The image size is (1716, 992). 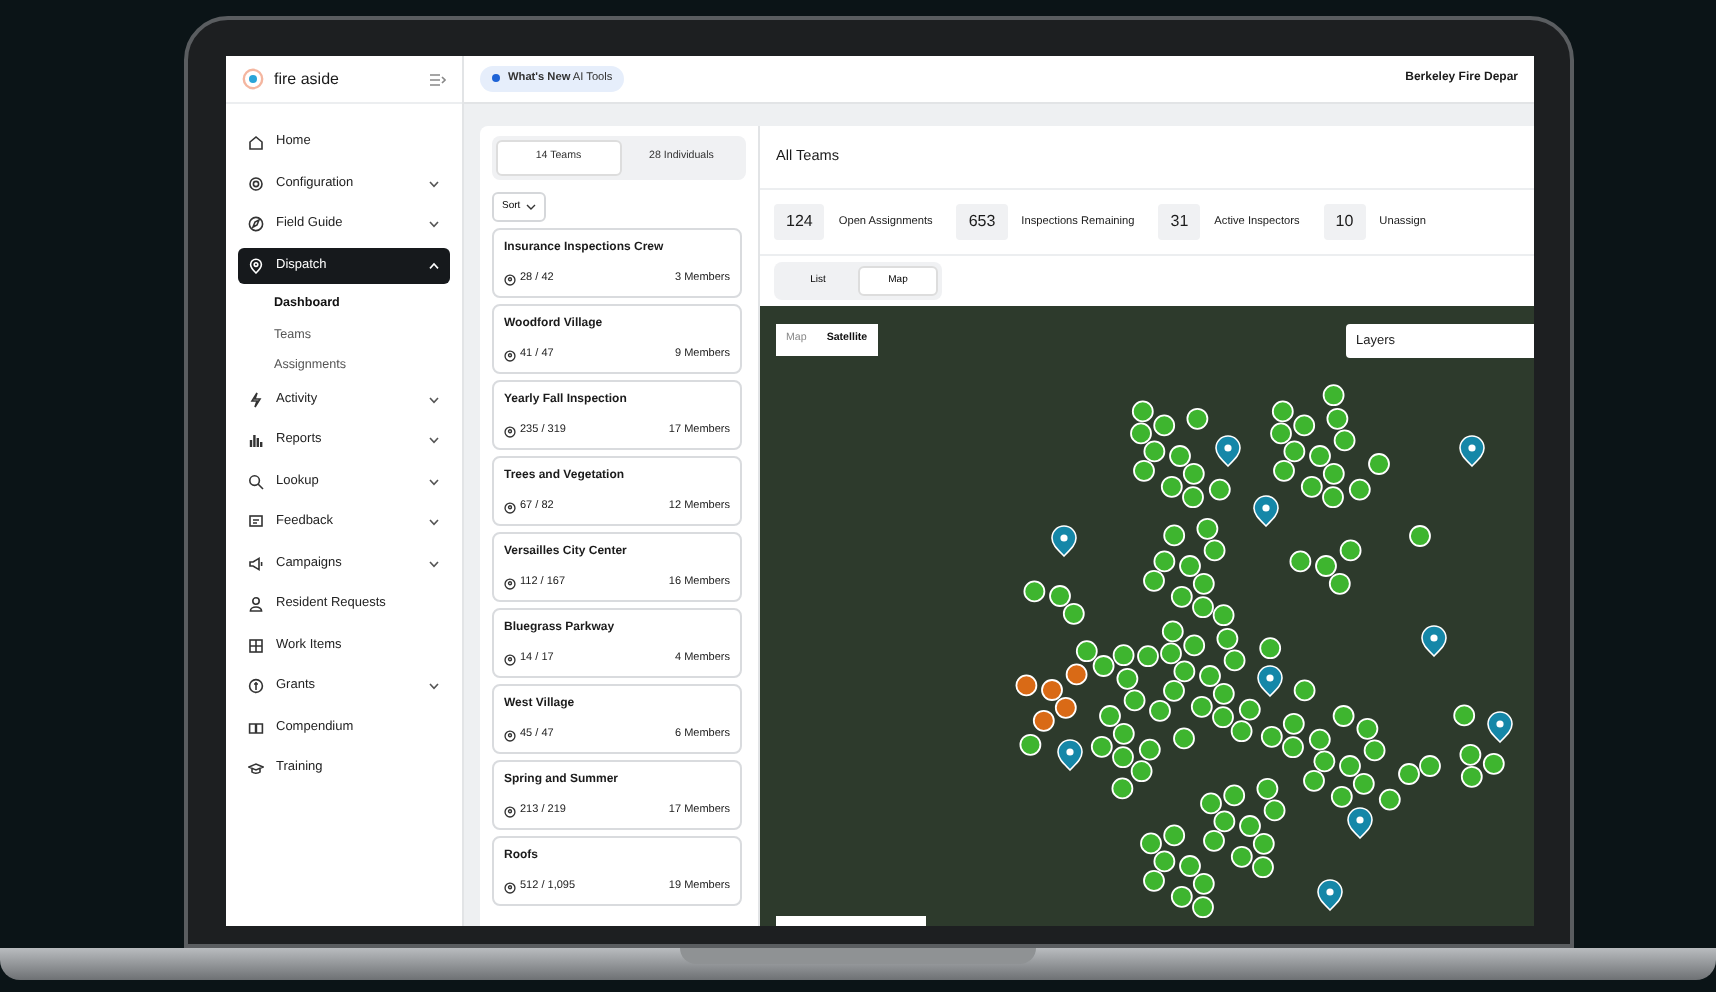 What do you see at coordinates (256, 481) in the screenshot?
I see `search-icon` at bounding box center [256, 481].